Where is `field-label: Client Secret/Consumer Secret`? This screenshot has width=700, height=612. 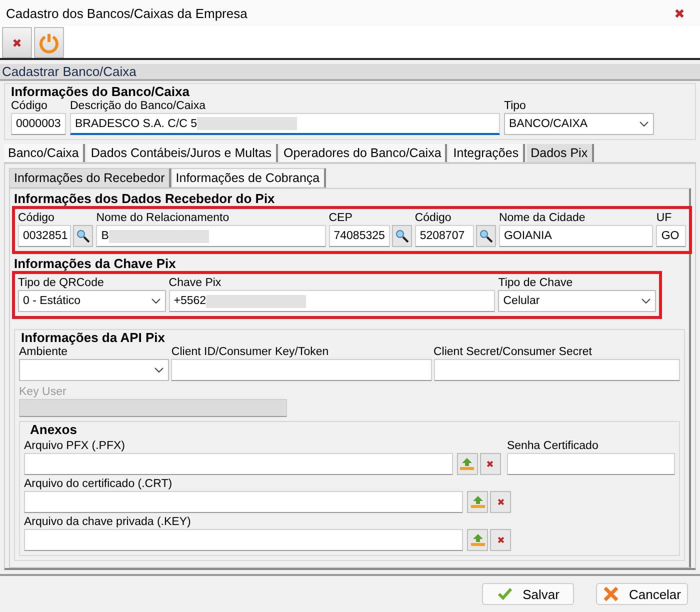
field-label: Client Secret/Consumer Secret is located at coordinates (514, 352).